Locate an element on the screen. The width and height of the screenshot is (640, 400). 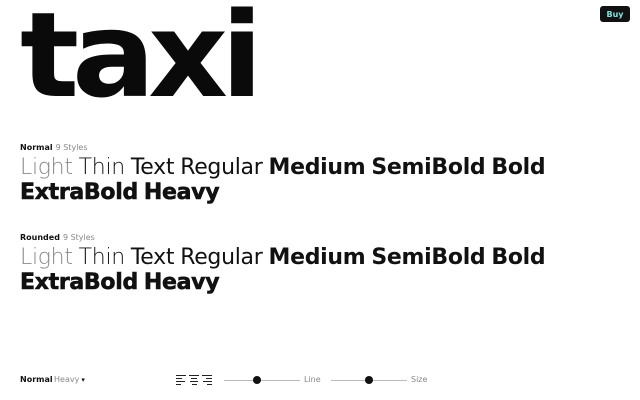
weight-value: Heavy is located at coordinates (67, 379).